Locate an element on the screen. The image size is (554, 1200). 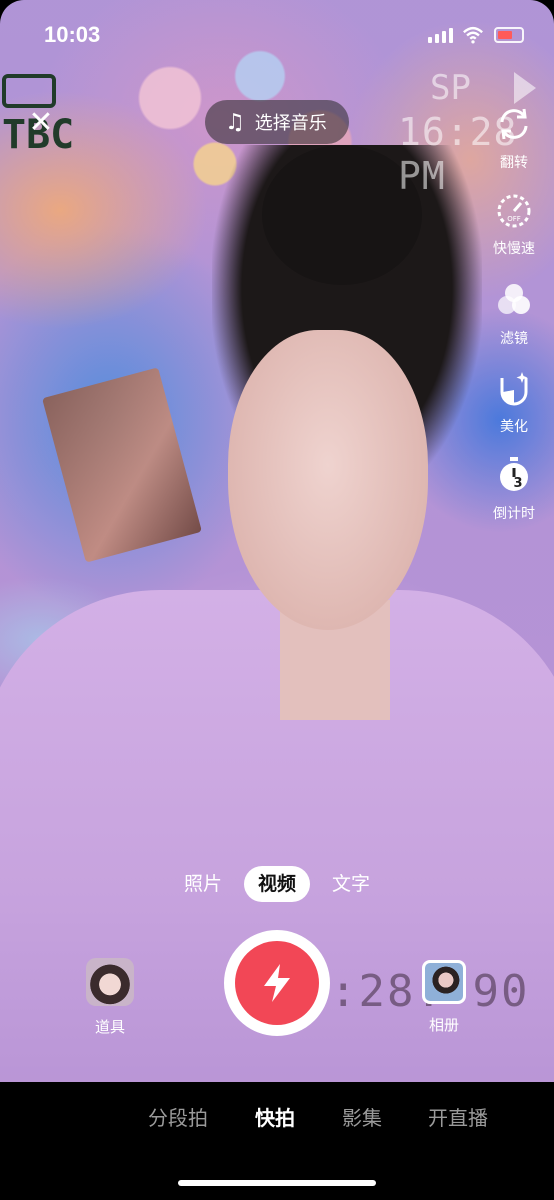
flip-camera-icon is located at coordinates (514, 124).